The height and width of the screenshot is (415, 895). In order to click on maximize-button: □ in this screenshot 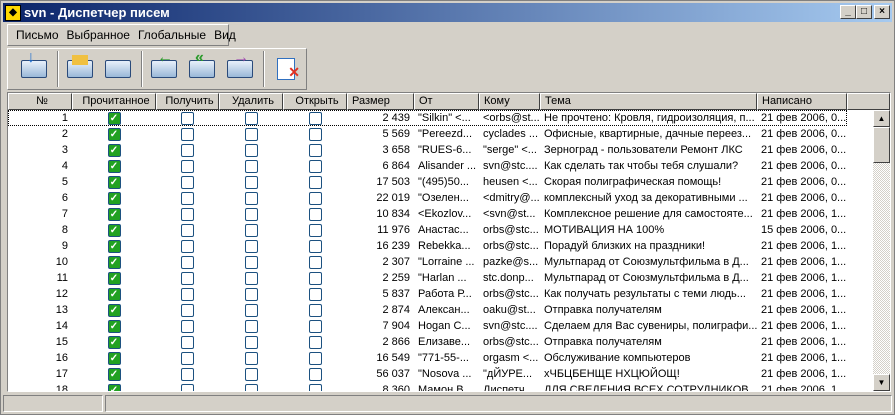, I will do `click(864, 12)`.